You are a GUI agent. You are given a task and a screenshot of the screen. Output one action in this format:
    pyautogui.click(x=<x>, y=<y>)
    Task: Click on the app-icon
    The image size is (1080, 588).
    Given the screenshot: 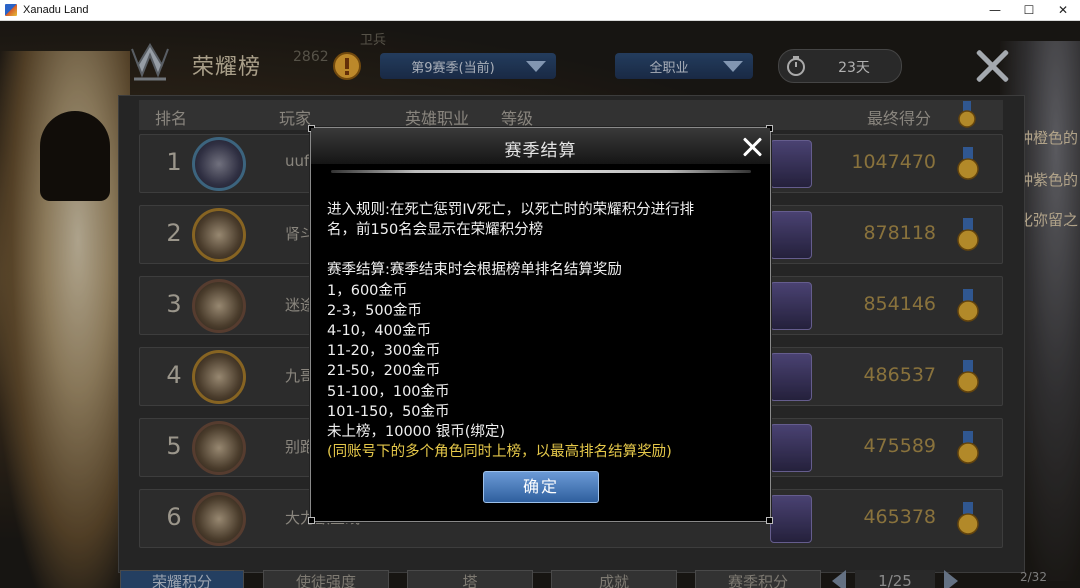 What is the action you would take?
    pyautogui.click(x=11, y=10)
    